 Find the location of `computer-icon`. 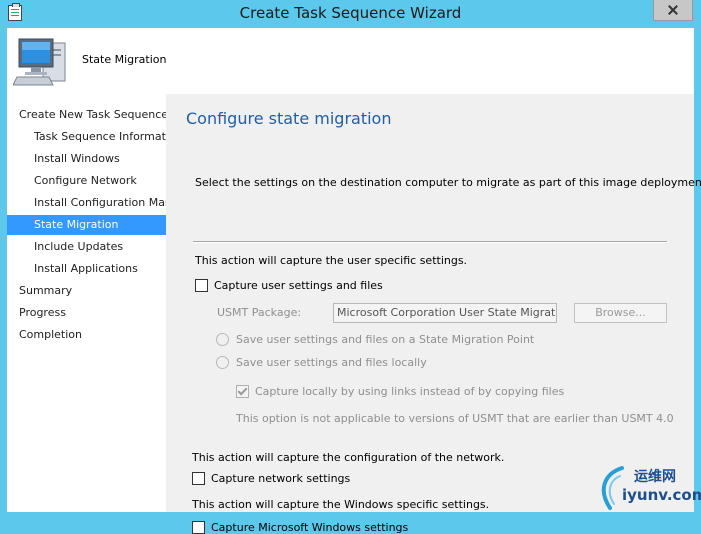

computer-icon is located at coordinates (39, 62).